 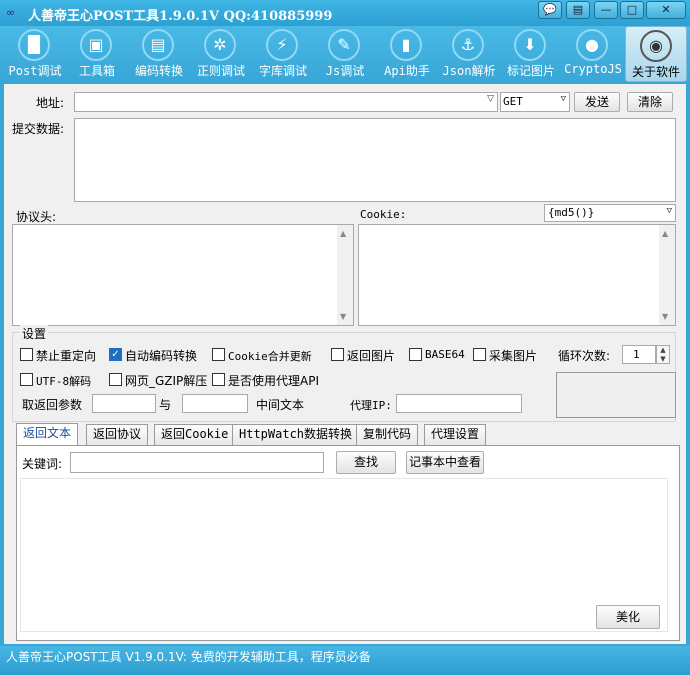 What do you see at coordinates (296, 434) in the screenshot?
I see `tab-httpwatch: HttpWatch数据转换` at bounding box center [296, 434].